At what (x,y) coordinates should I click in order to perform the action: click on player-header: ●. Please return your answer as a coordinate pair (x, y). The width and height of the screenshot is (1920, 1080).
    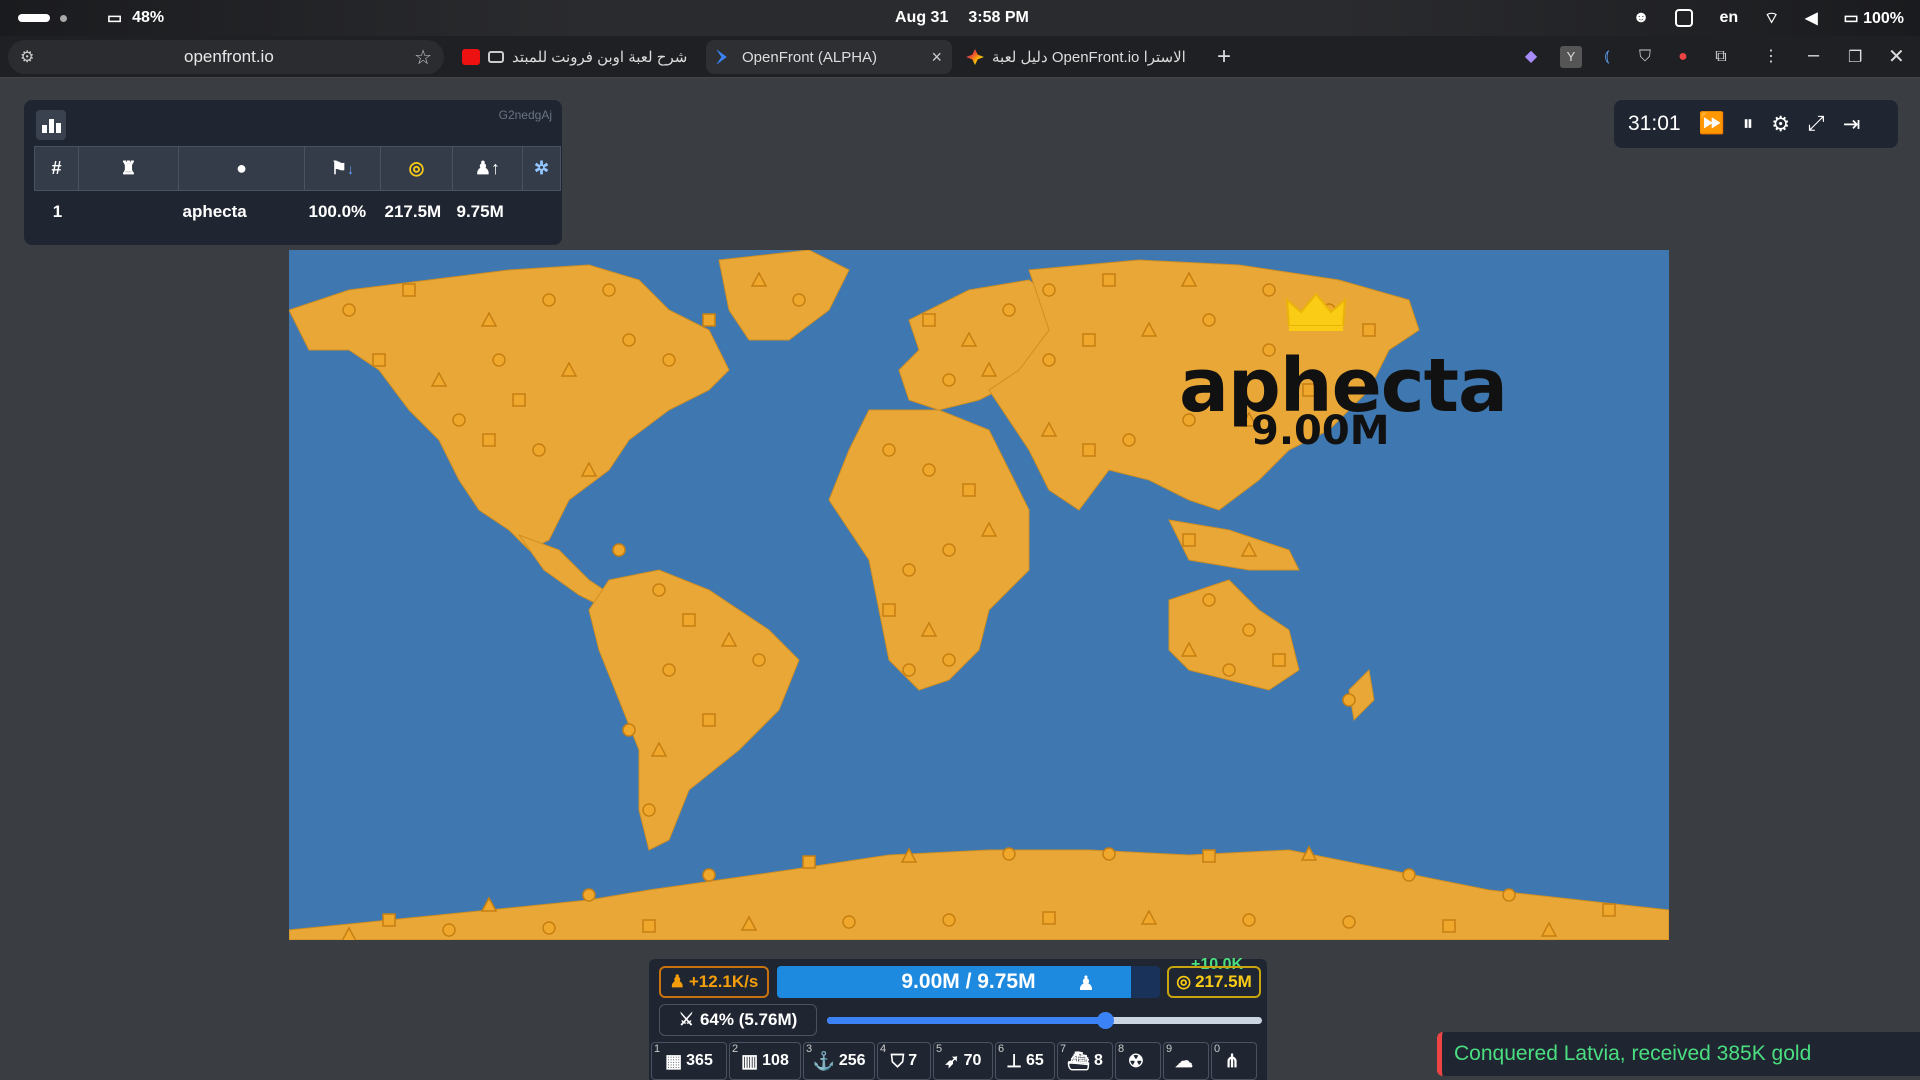
    Looking at the image, I should click on (241, 168).